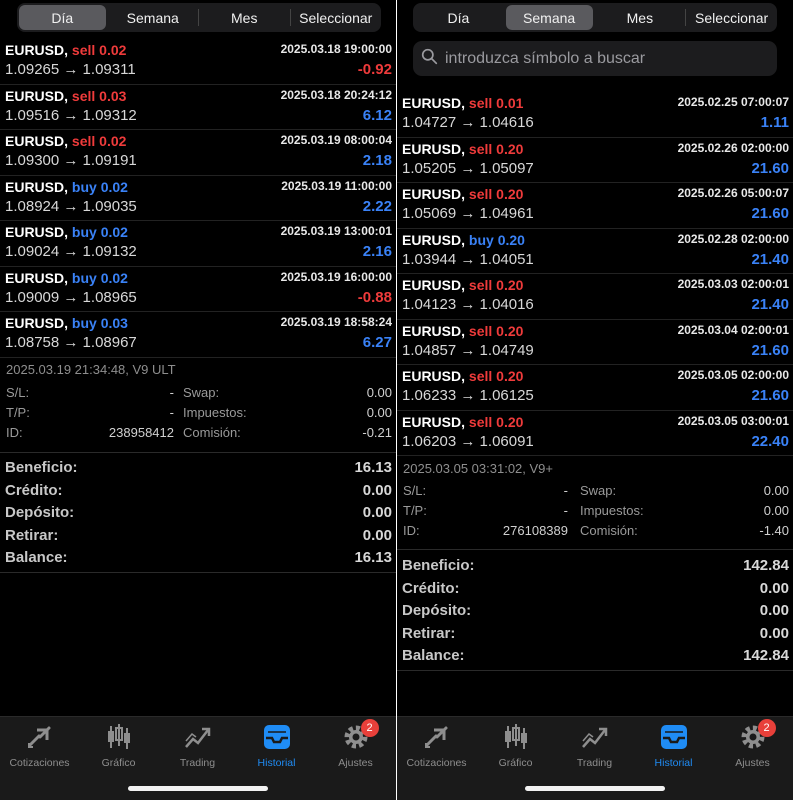  I want to click on trade-time: 2025.03.18 19:00:00, so click(336, 49).